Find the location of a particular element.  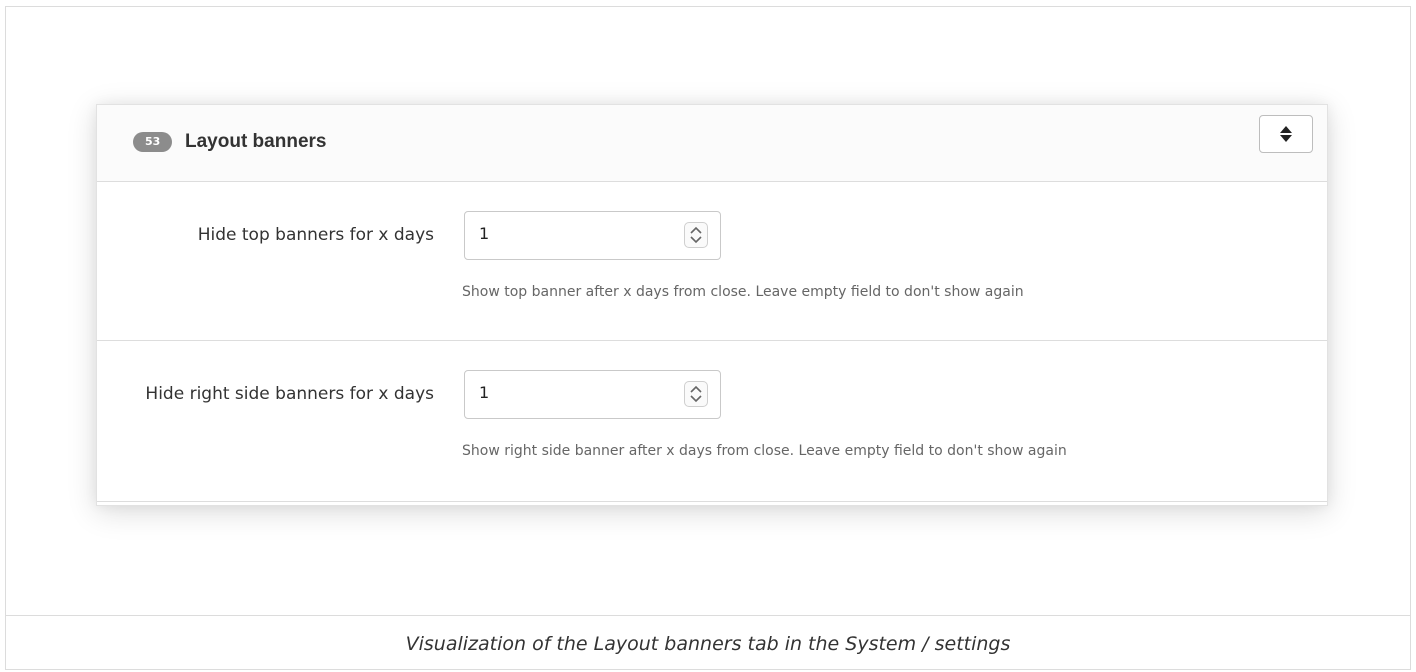

sort-updown-icon is located at coordinates (1286, 134).